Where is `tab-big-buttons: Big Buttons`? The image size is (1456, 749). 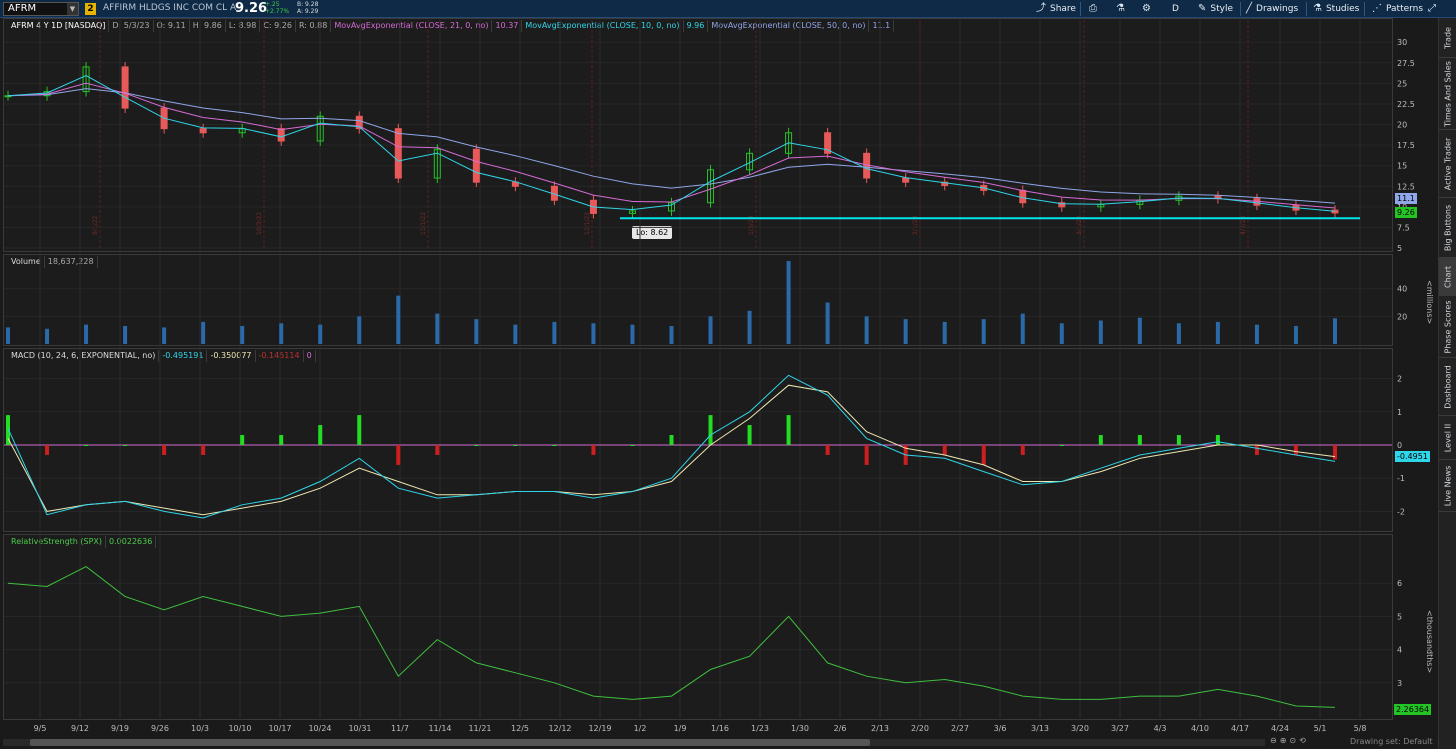 tab-big-buttons: Big Buttons is located at coordinates (1447, 228).